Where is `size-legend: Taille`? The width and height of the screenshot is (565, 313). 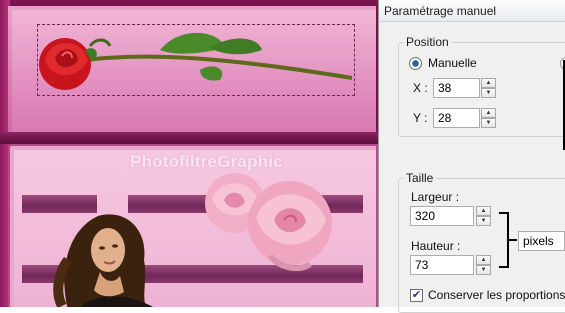 size-legend: Taille is located at coordinates (420, 178).